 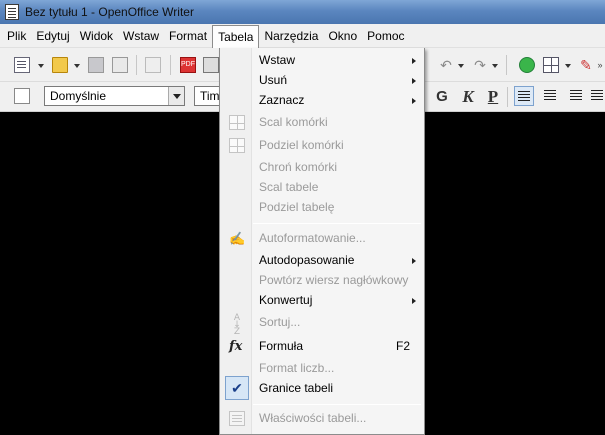 What do you see at coordinates (527, 65) in the screenshot?
I see `navigator-icon` at bounding box center [527, 65].